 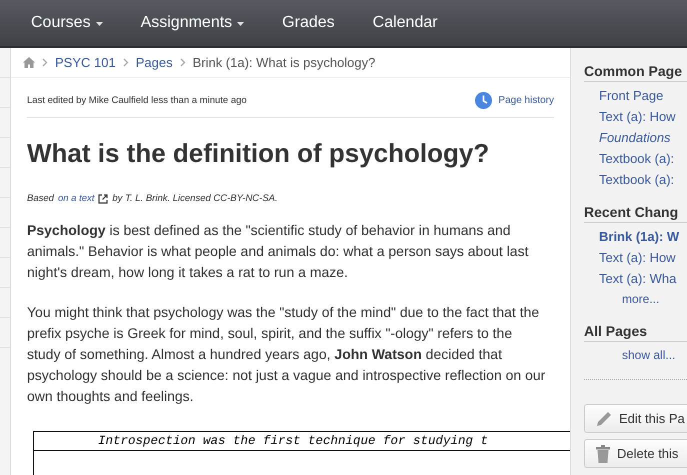 What do you see at coordinates (85, 62) in the screenshot?
I see `breadcrumb-link: PSYC 101` at bounding box center [85, 62].